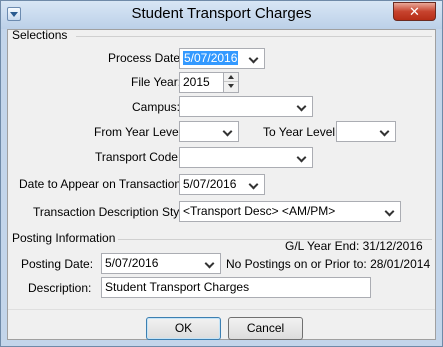 The height and width of the screenshot is (347, 443). I want to click on date-on-transactions-value: 5/07/2016, so click(210, 184).